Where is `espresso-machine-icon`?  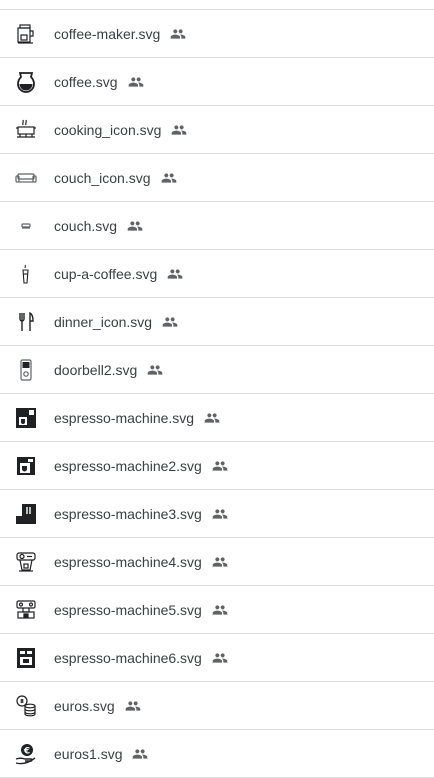 espresso-machine-icon is located at coordinates (26, 418).